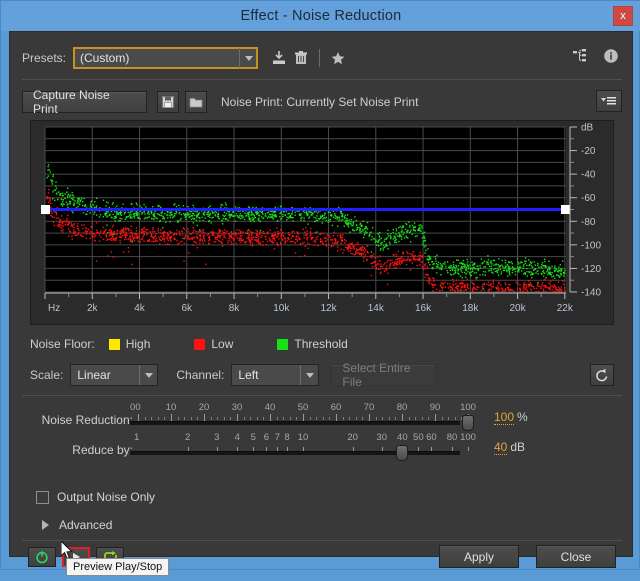 The width and height of the screenshot is (640, 581). What do you see at coordinates (336, 407) in the screenshot?
I see `slider-tick-label: 60` at bounding box center [336, 407].